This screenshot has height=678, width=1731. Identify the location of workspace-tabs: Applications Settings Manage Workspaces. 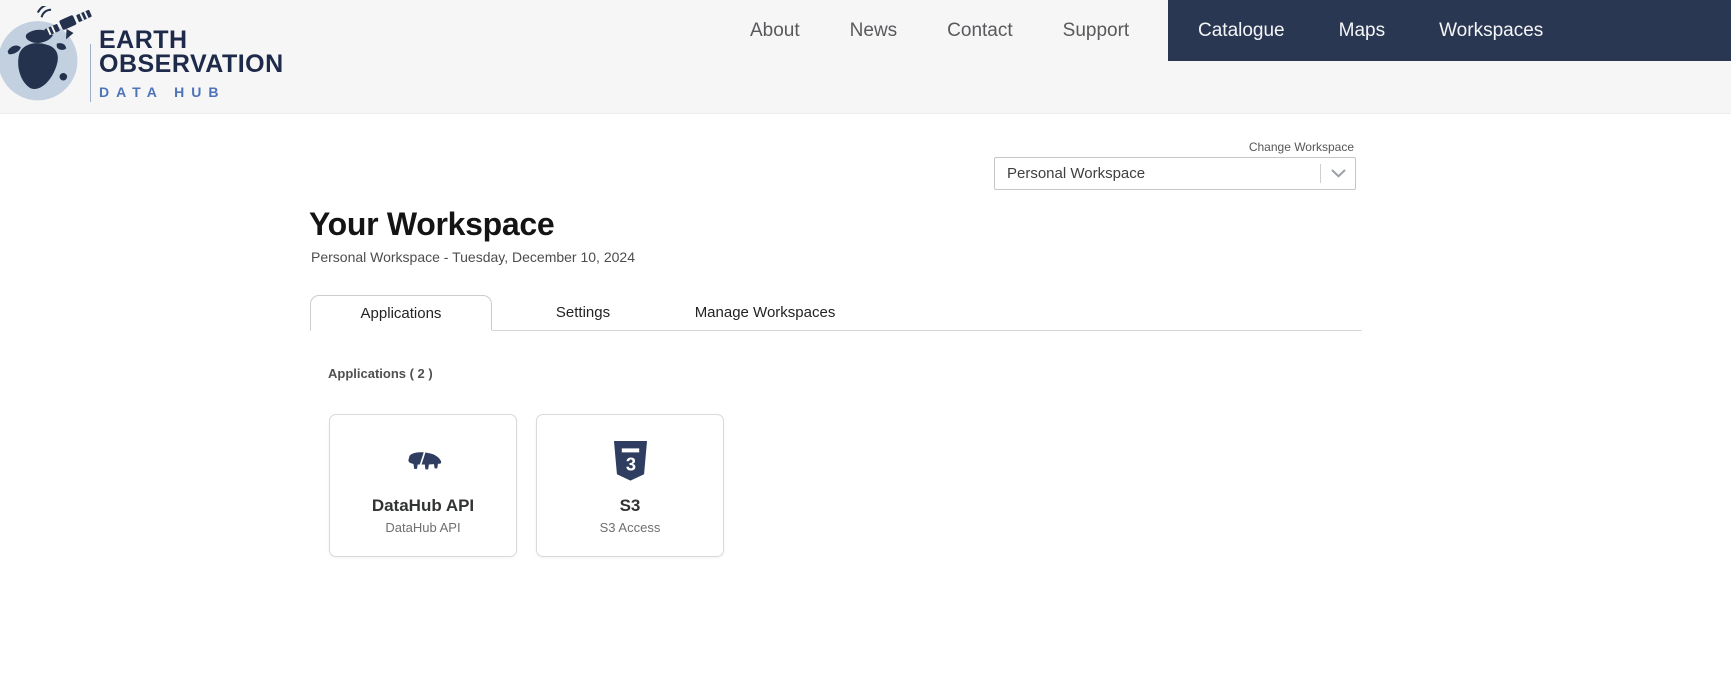
(836, 313).